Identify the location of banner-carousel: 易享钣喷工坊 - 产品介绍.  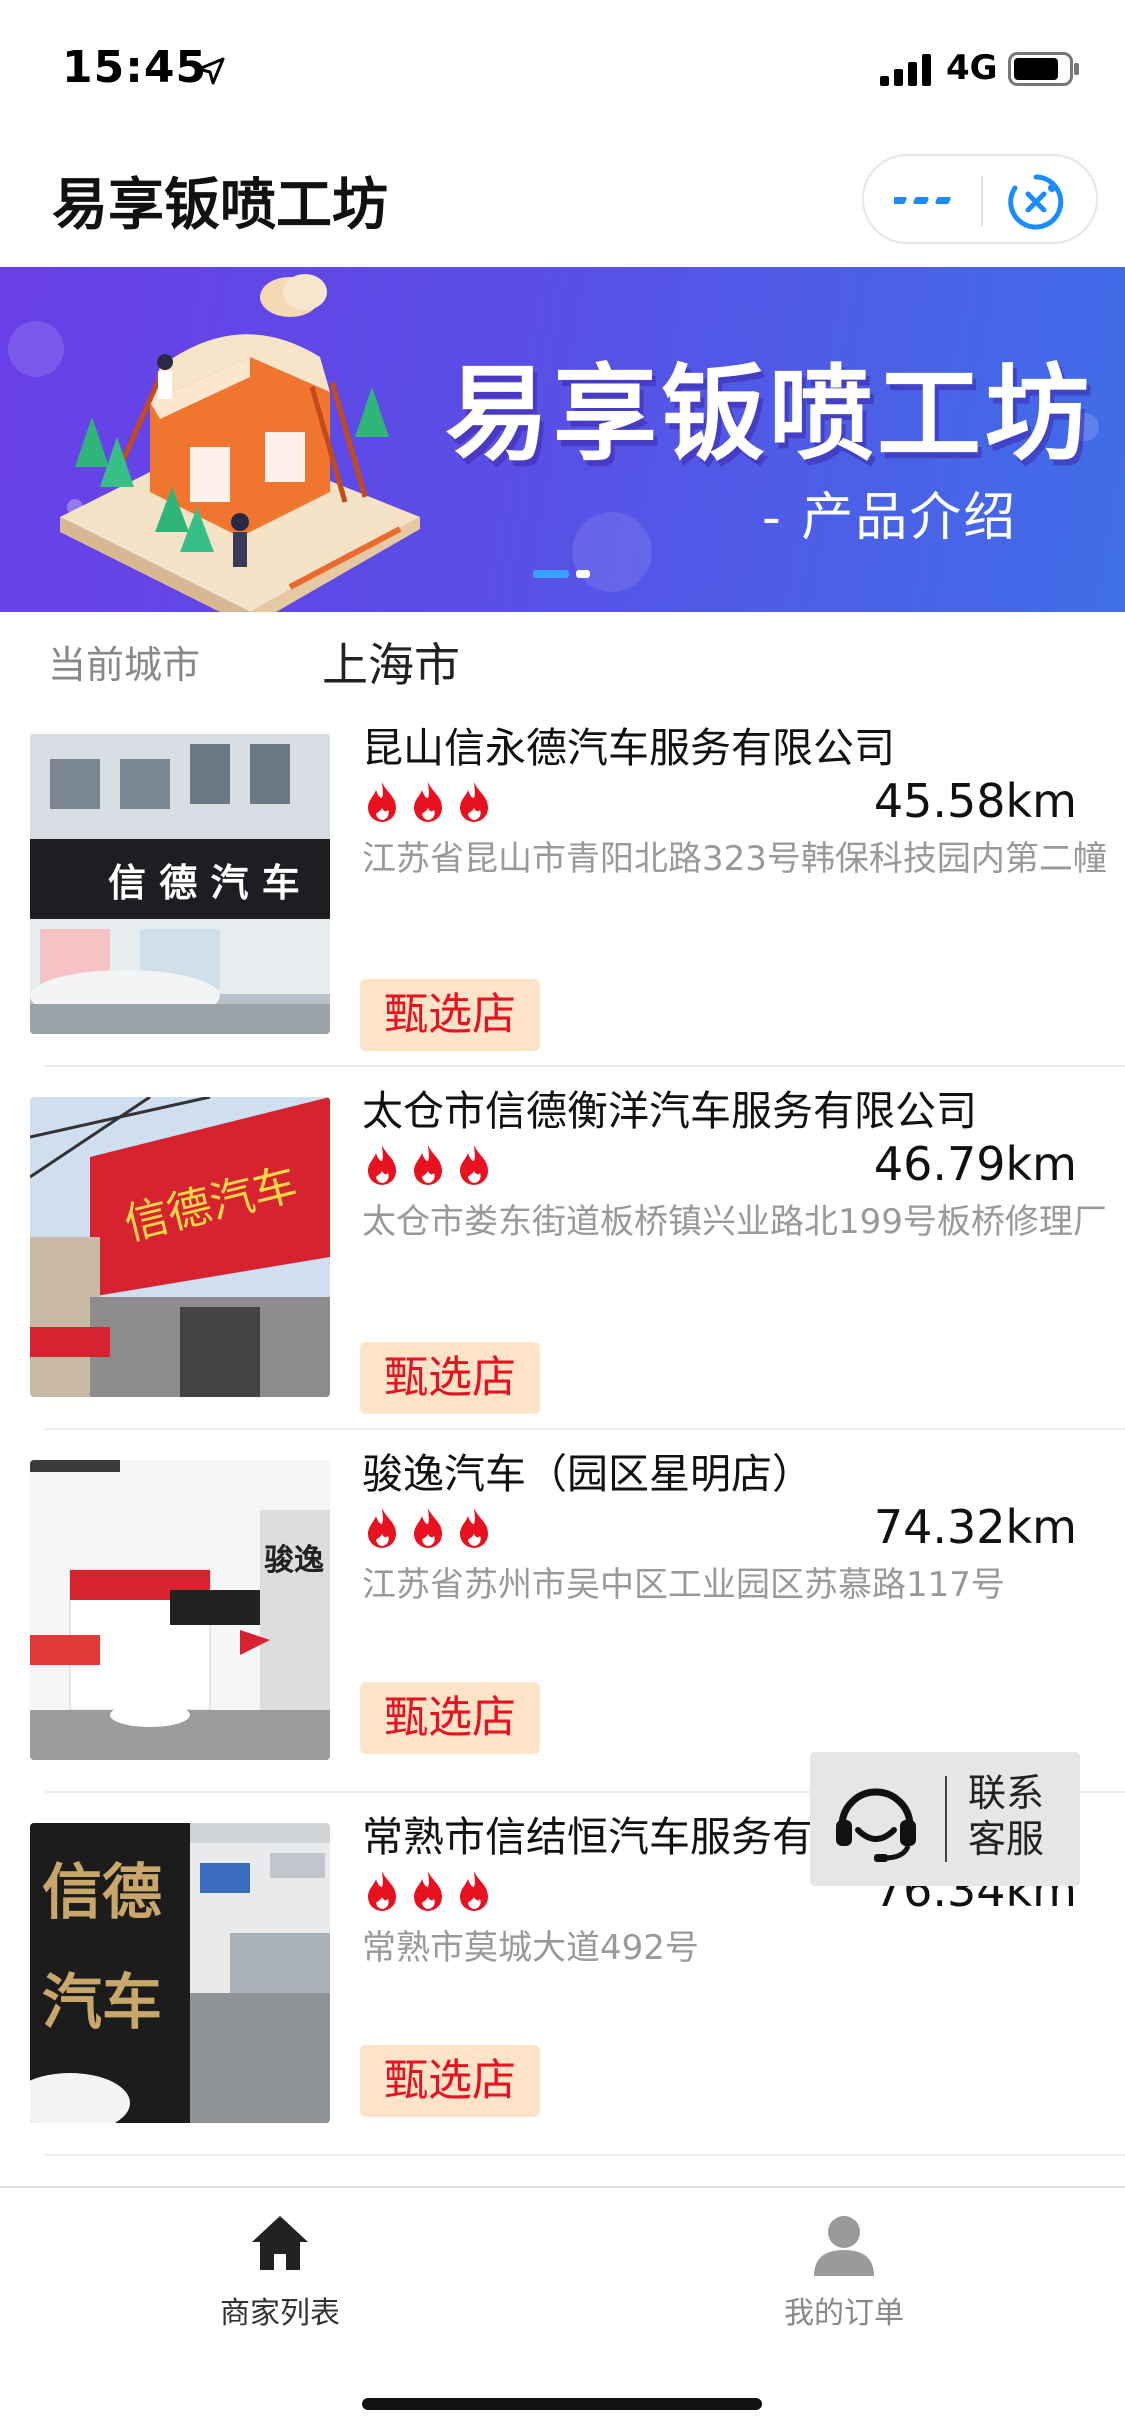
(562, 439).